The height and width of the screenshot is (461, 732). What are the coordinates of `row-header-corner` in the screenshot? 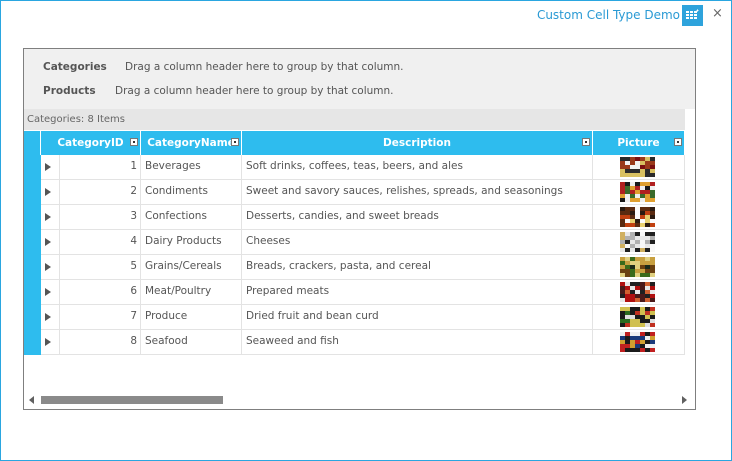 It's located at (32, 143).